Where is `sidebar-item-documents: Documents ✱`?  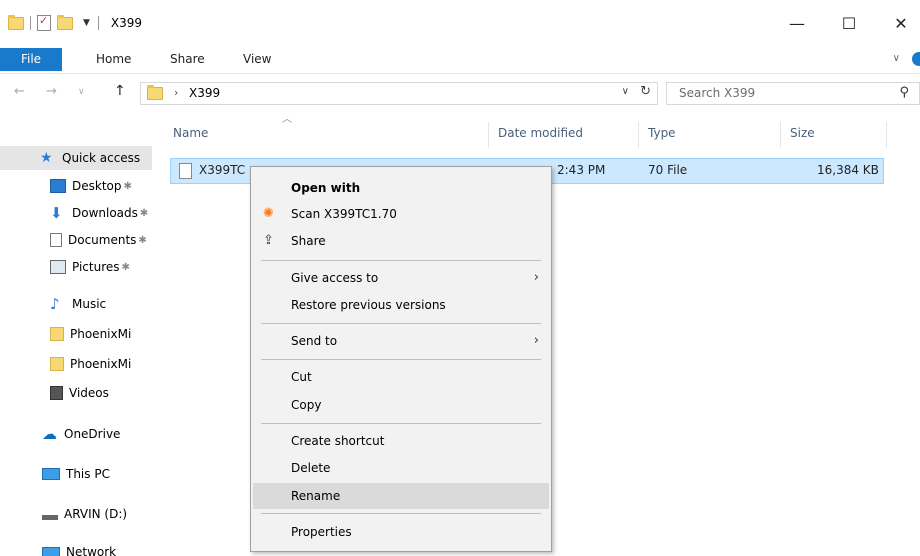
sidebar-item-documents: Documents ✱ is located at coordinates (76, 240).